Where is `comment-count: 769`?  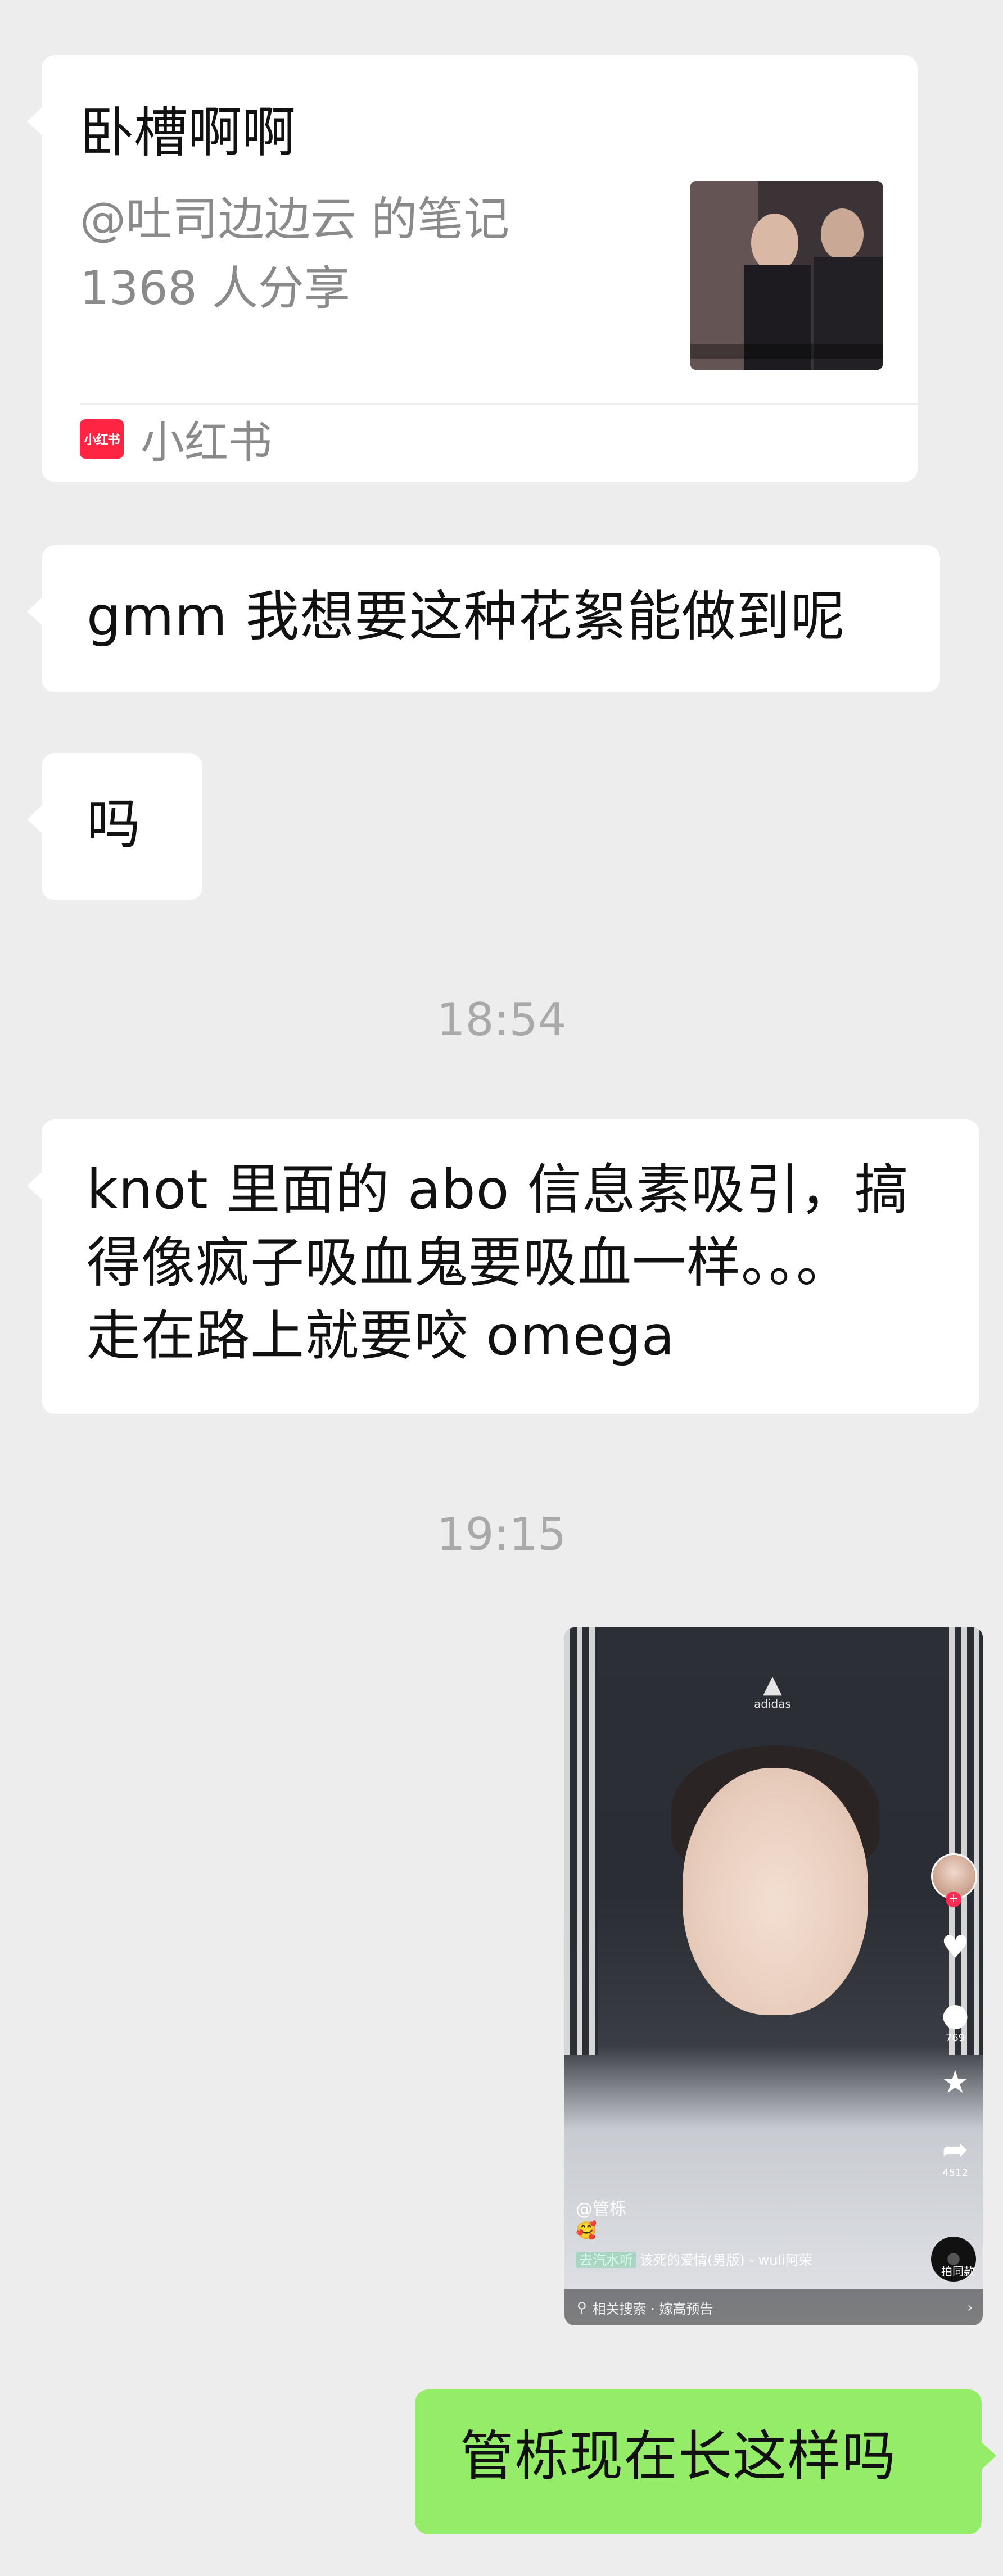
comment-count: 769 is located at coordinates (955, 2038).